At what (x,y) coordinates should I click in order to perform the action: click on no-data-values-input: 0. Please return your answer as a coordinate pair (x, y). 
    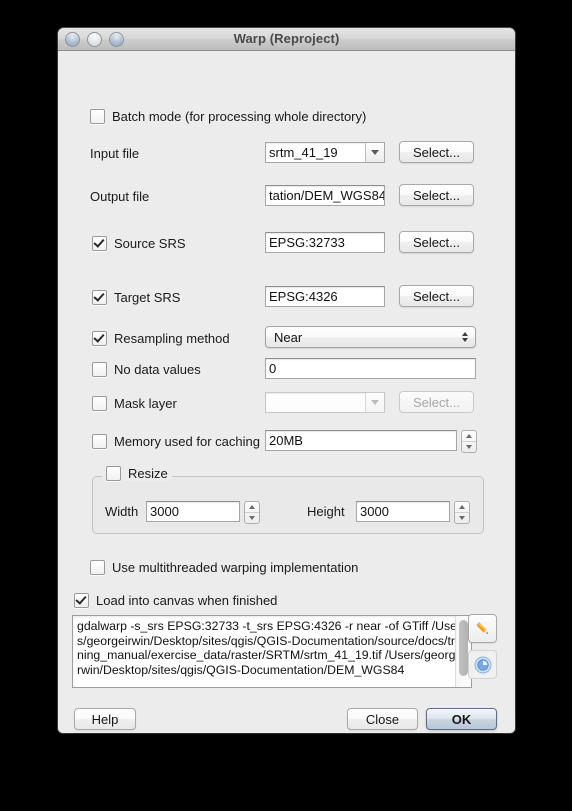
    Looking at the image, I should click on (370, 368).